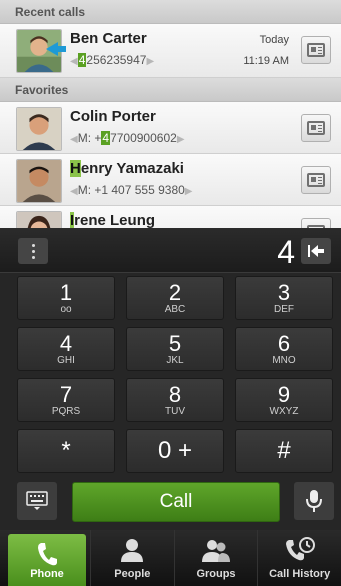 The width and height of the screenshot is (341, 586). Describe the element at coordinates (66, 360) in the screenshot. I see `key-letters: GHI` at that location.